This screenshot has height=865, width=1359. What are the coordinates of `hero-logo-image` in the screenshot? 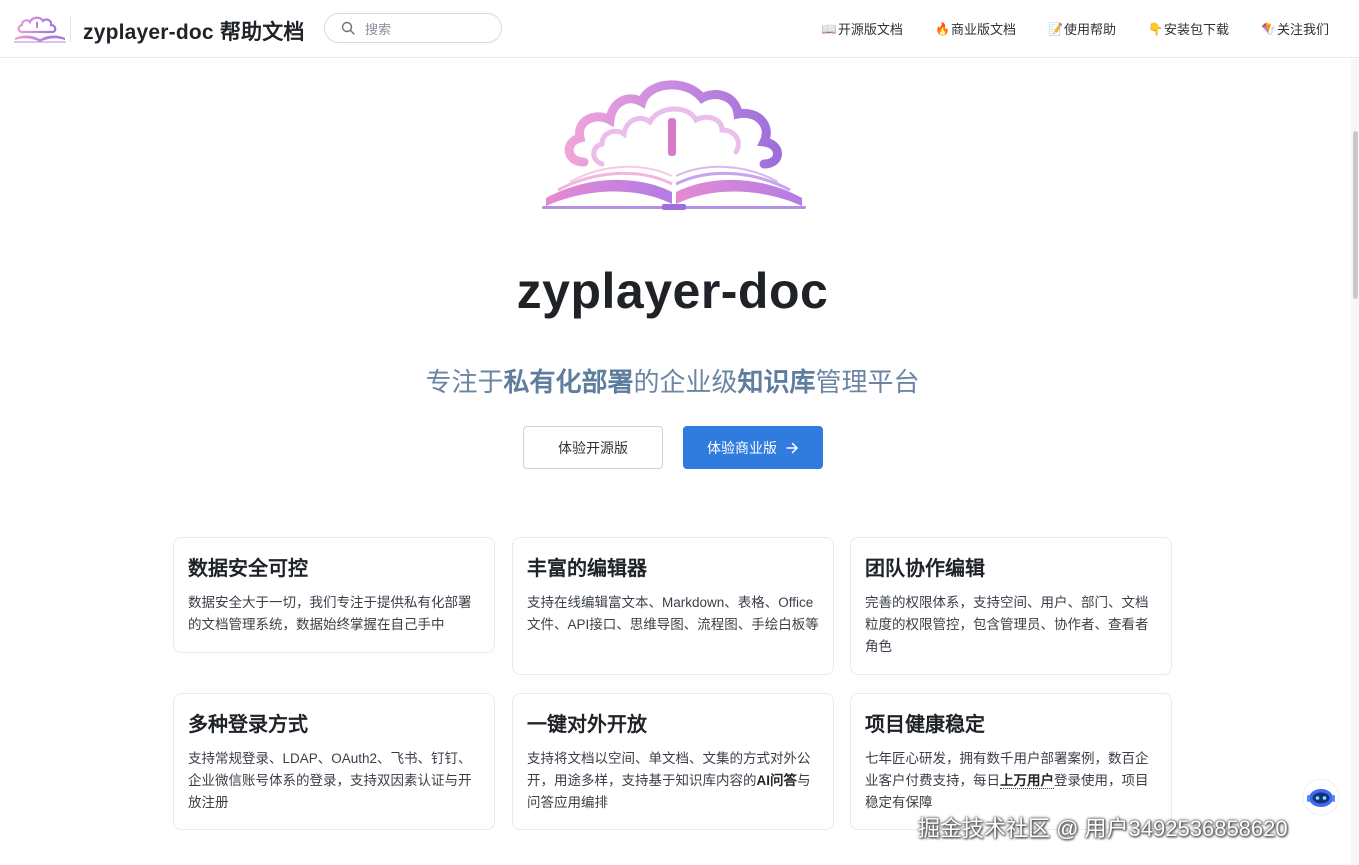 It's located at (674, 145).